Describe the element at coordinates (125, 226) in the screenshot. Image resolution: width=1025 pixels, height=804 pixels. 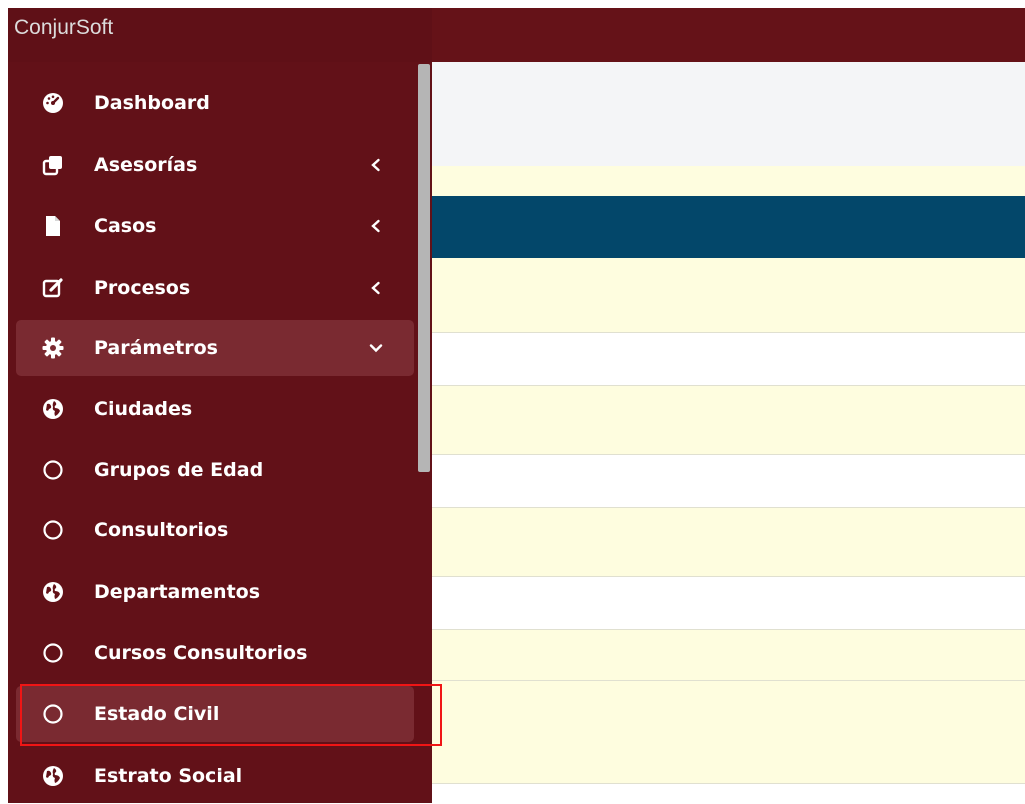
I see `sidebar-item-label: Casos` at that location.